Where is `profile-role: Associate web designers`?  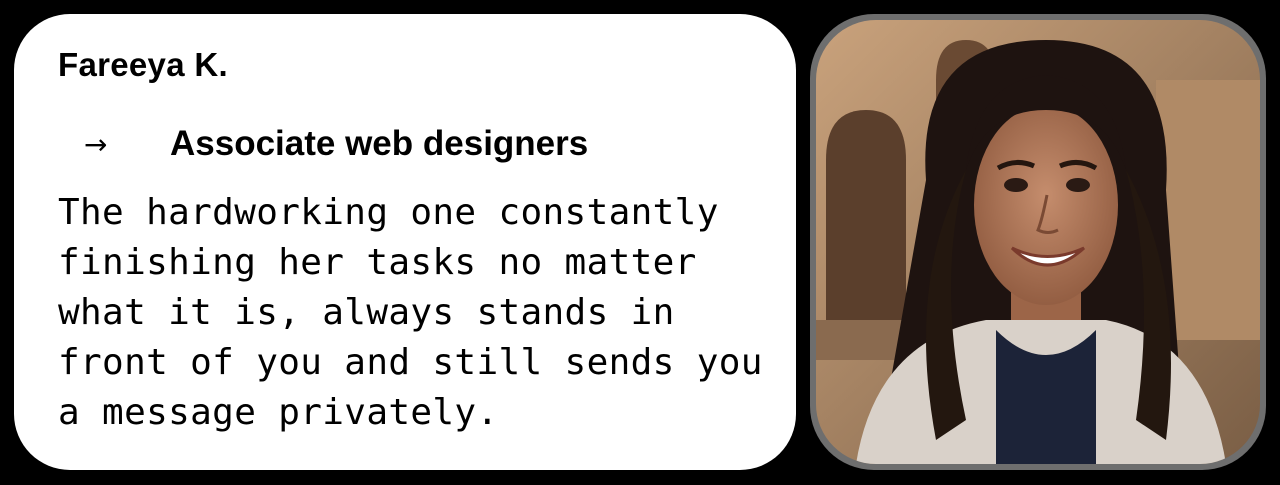 profile-role: Associate web designers is located at coordinates (379, 143).